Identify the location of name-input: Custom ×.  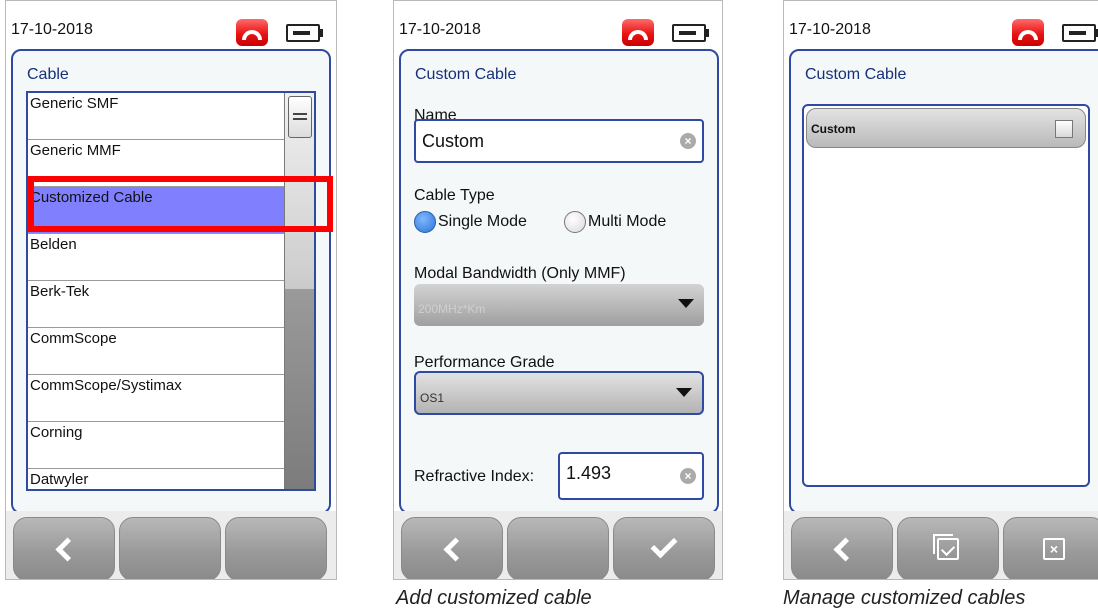
(559, 141).